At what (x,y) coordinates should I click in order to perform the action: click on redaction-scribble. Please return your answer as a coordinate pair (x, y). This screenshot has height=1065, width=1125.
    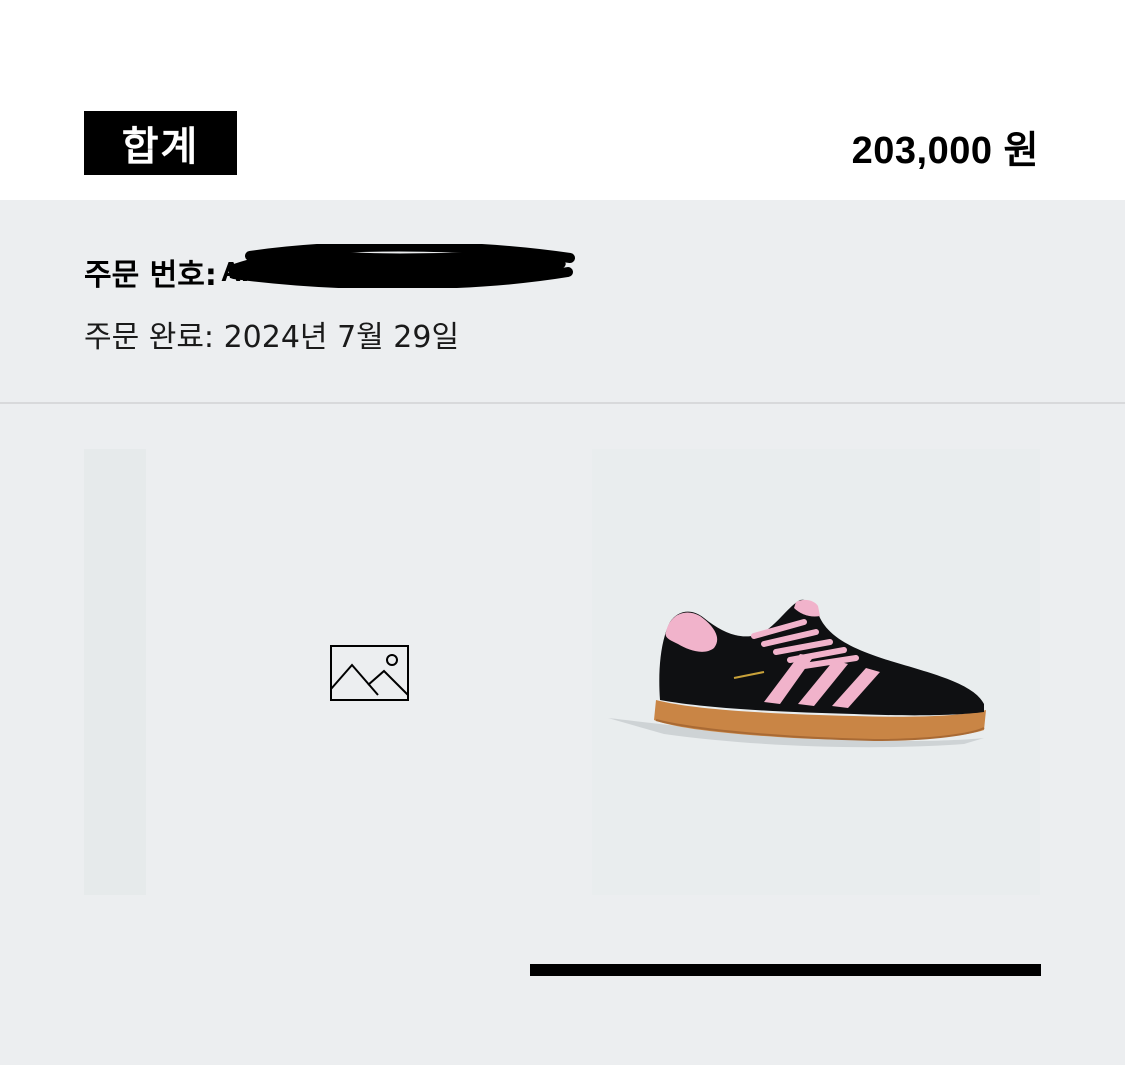
    Looking at the image, I should click on (401, 266).